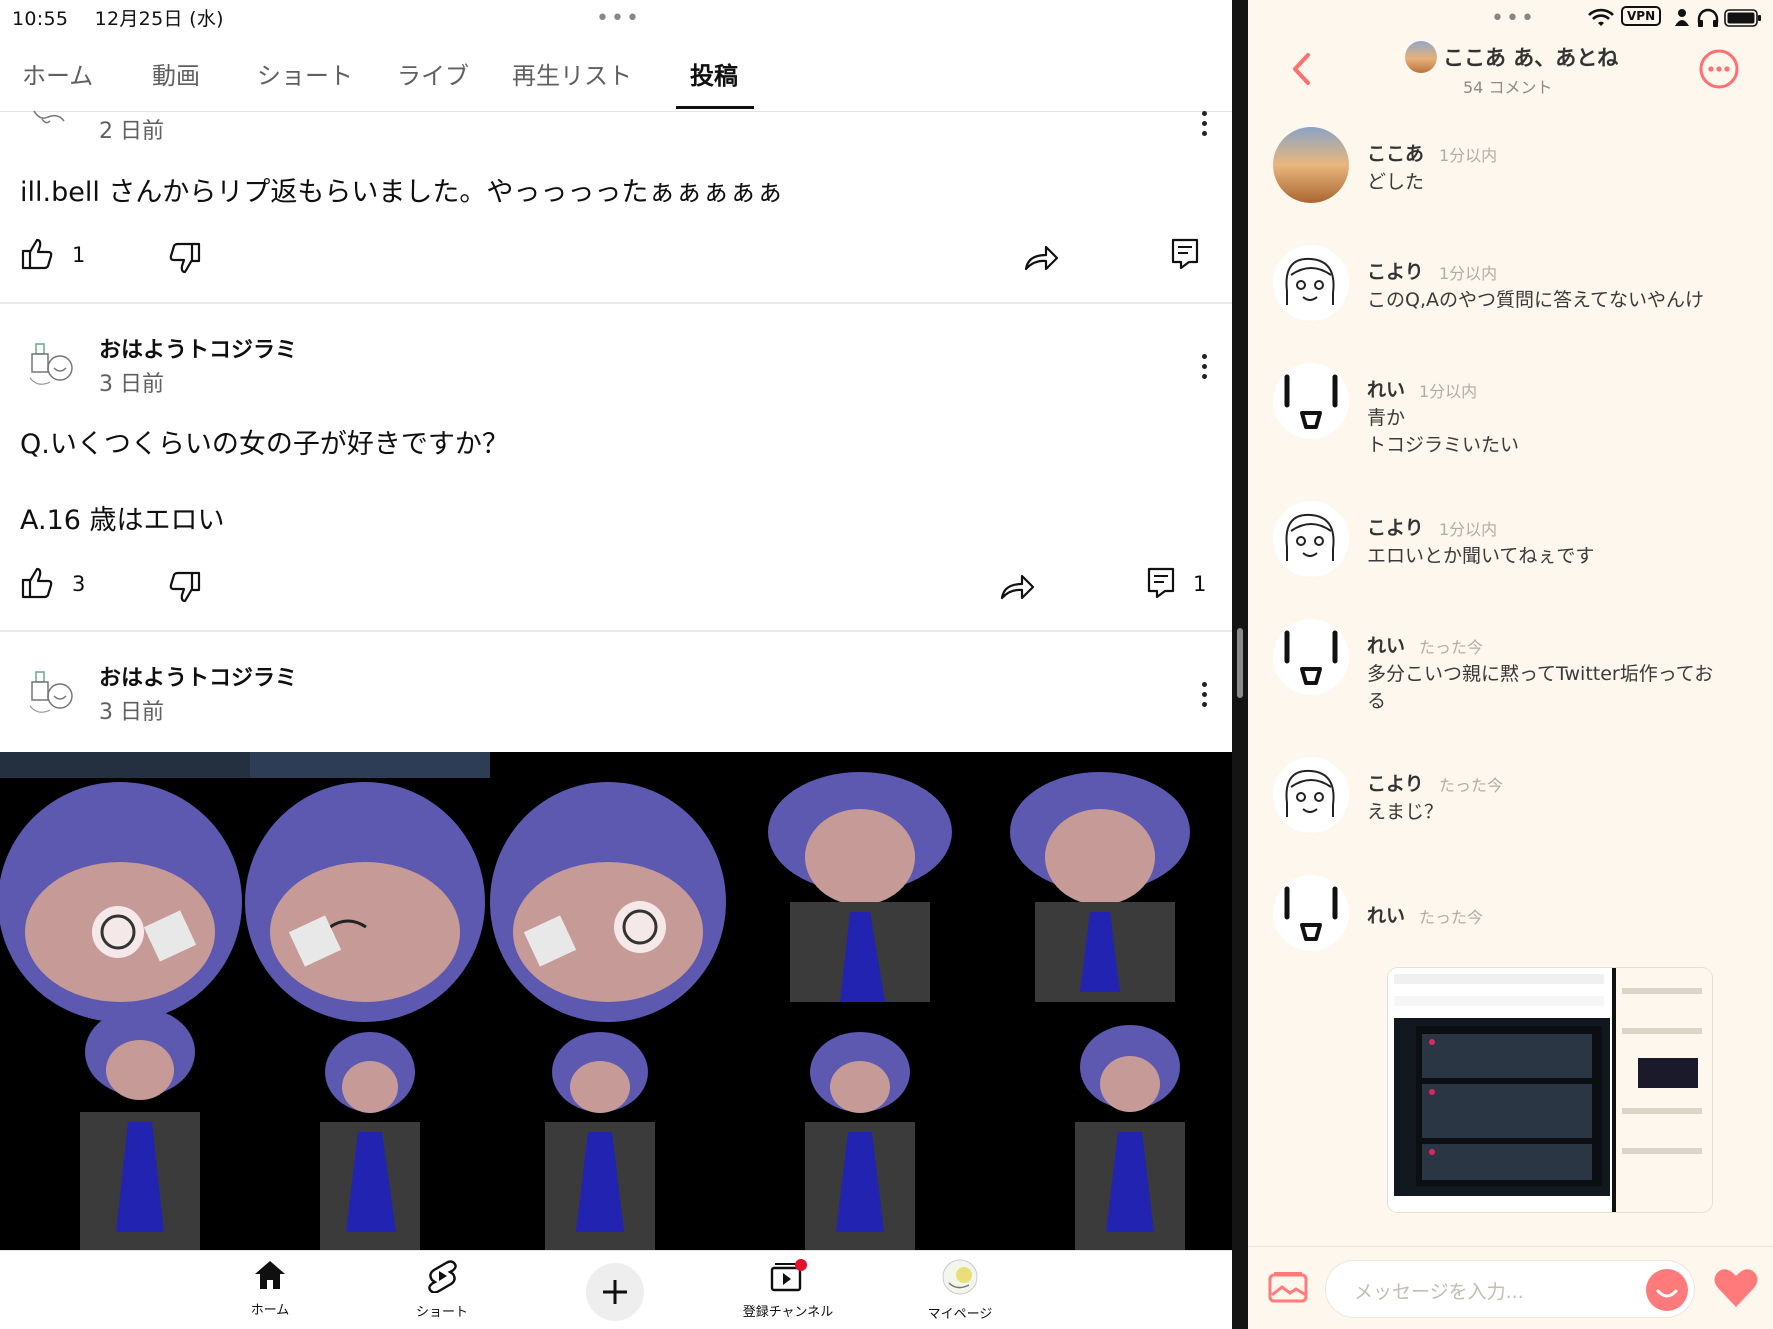  I want to click on message-text: 青か トコジラミいたい, so click(1443, 431).